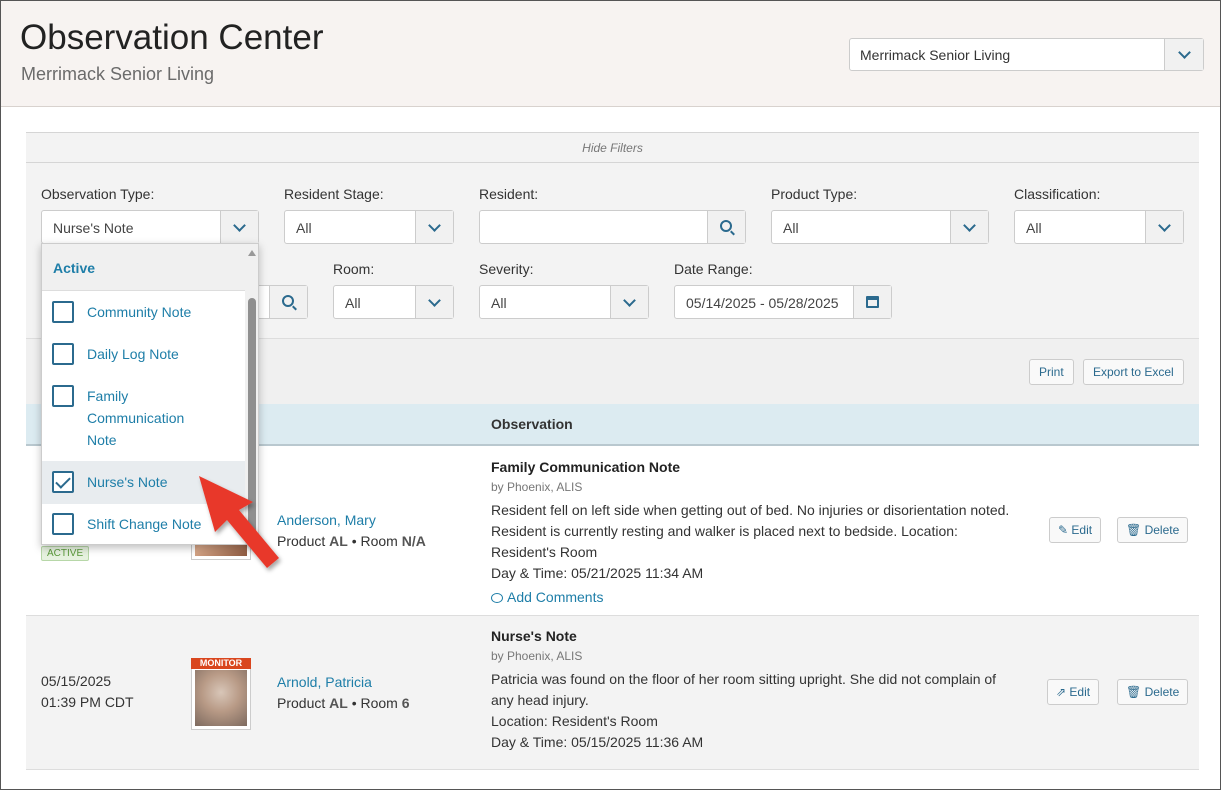  Describe the element at coordinates (221, 694) in the screenshot. I see `resident-photo: MONITOR` at that location.